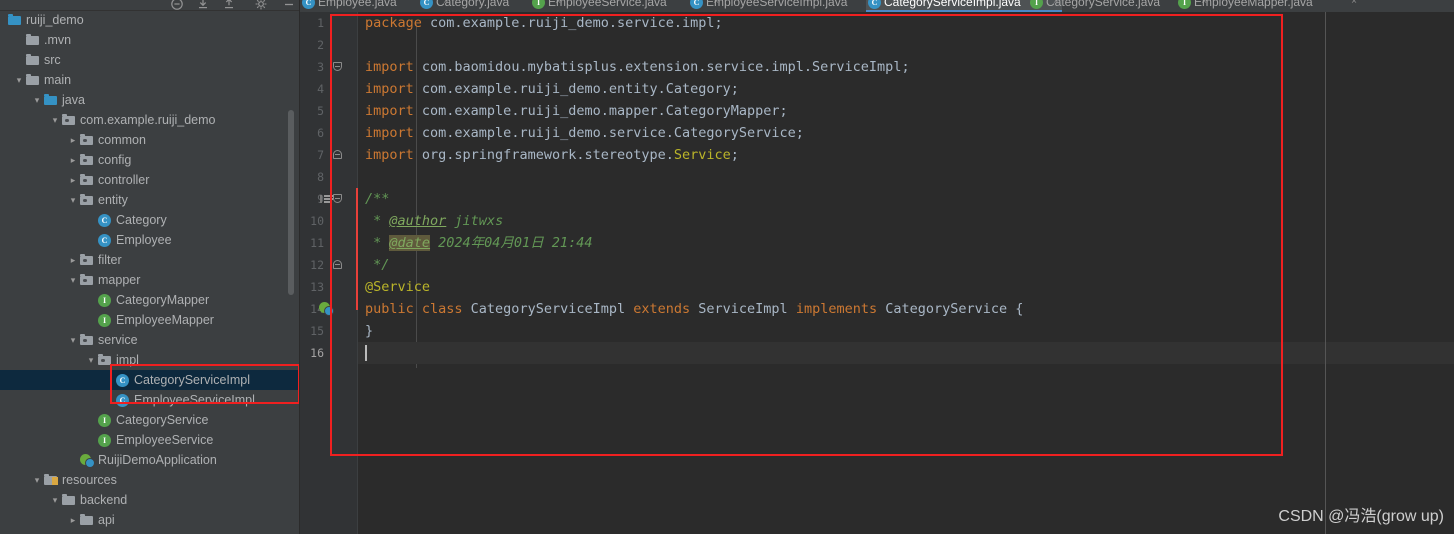 This screenshot has width=1454, height=534. What do you see at coordinates (357, 4) in the screenshot?
I see `editor-tab-label: Employee.java` at bounding box center [357, 4].